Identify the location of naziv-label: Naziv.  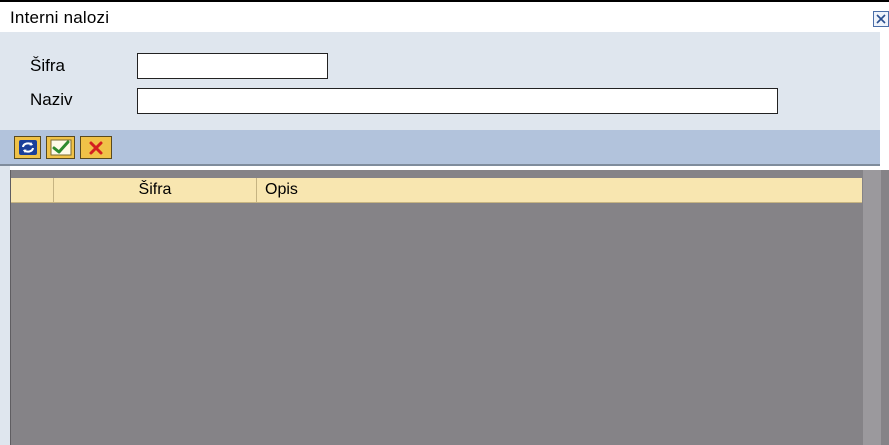
(51, 99).